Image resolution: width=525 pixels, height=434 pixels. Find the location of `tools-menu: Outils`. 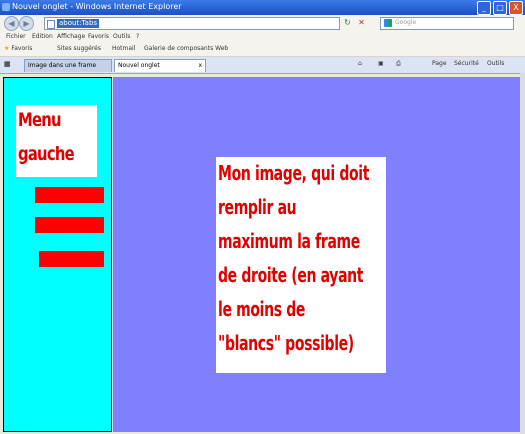

tools-menu: Outils is located at coordinates (495, 63).